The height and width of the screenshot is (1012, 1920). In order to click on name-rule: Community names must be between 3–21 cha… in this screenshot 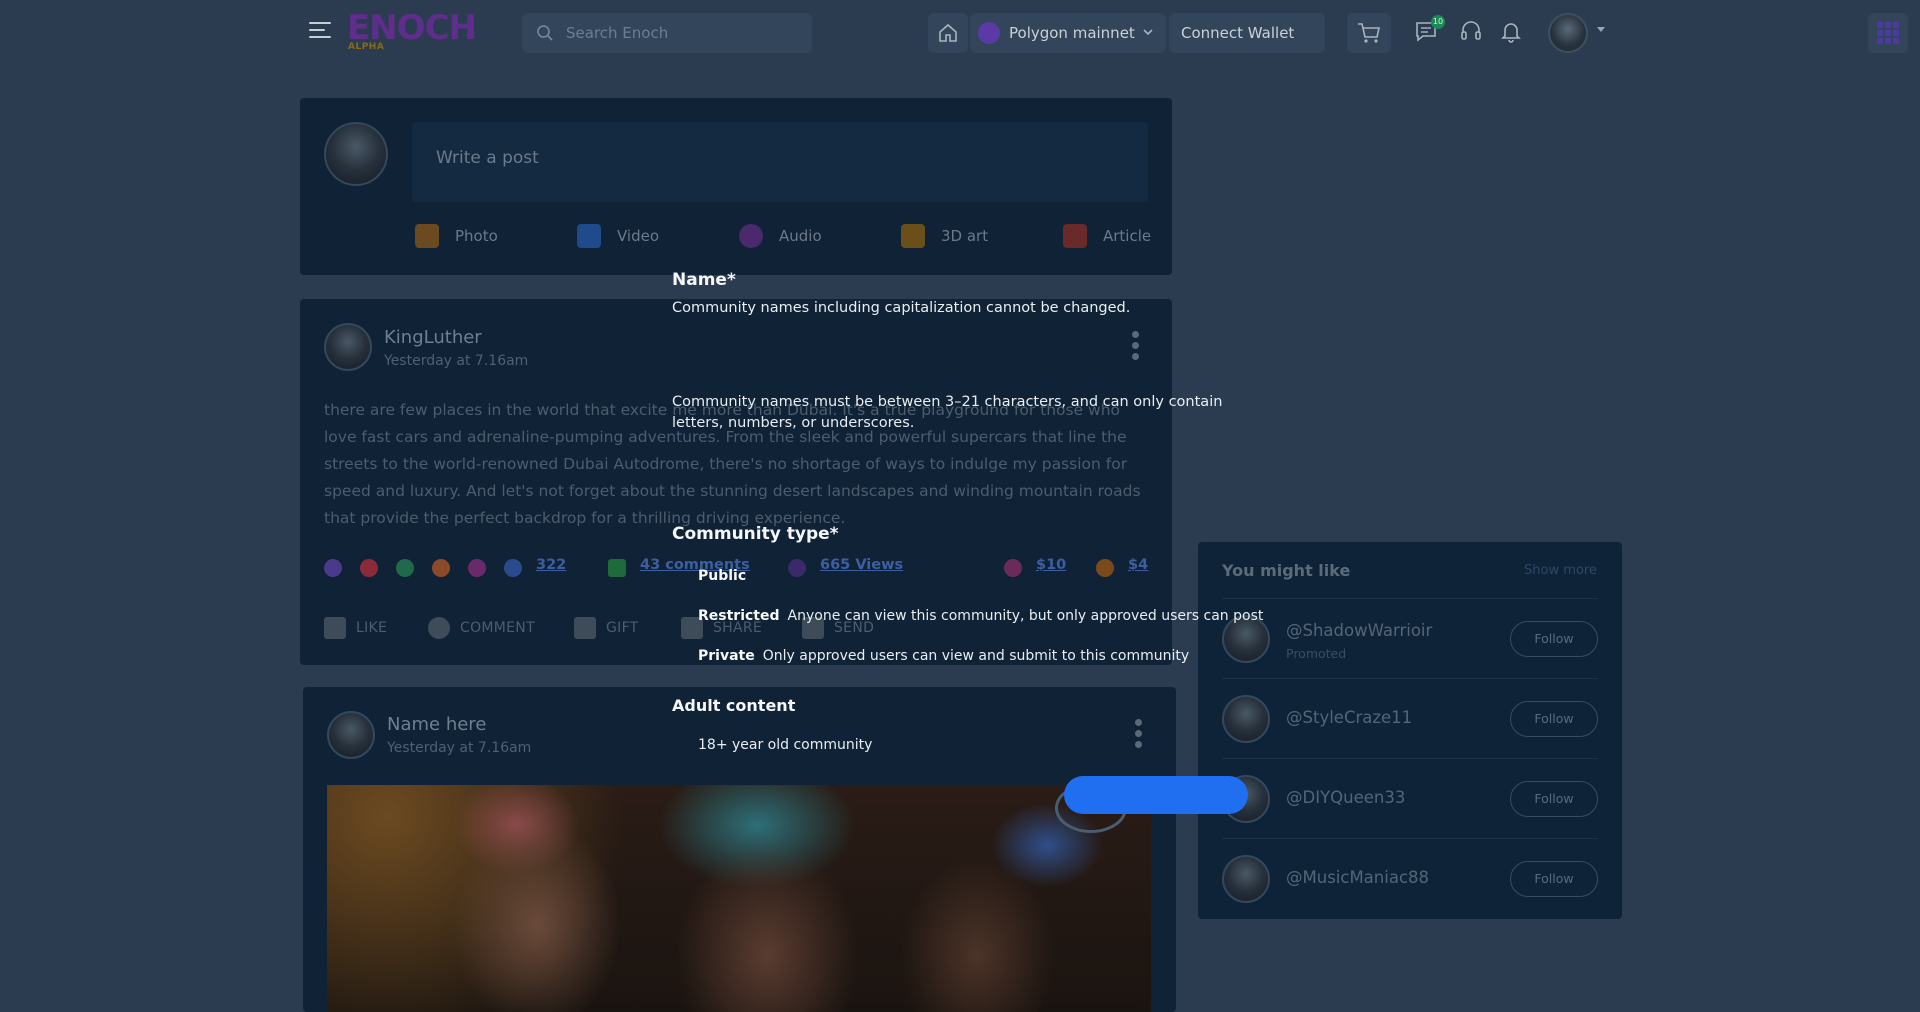, I will do `click(947, 412)`.